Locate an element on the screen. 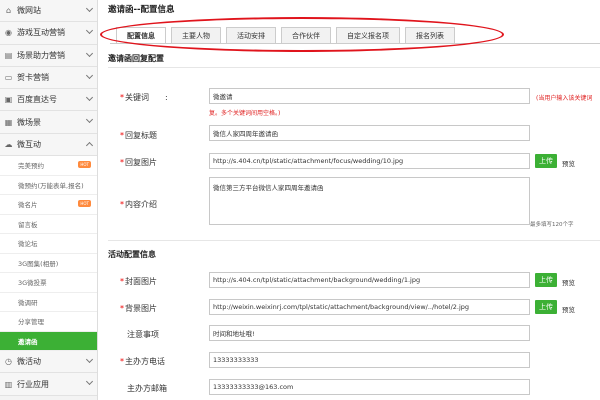 Image resolution: width=600 pixels, height=400 pixels. notes-label: 注意事项 is located at coordinates (143, 334).